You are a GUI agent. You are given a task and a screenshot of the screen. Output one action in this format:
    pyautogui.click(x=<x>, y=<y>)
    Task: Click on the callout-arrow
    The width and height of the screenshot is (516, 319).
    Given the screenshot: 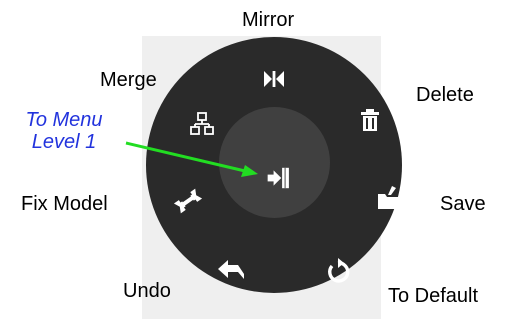 What is the action you would take?
    pyautogui.click(x=191, y=159)
    